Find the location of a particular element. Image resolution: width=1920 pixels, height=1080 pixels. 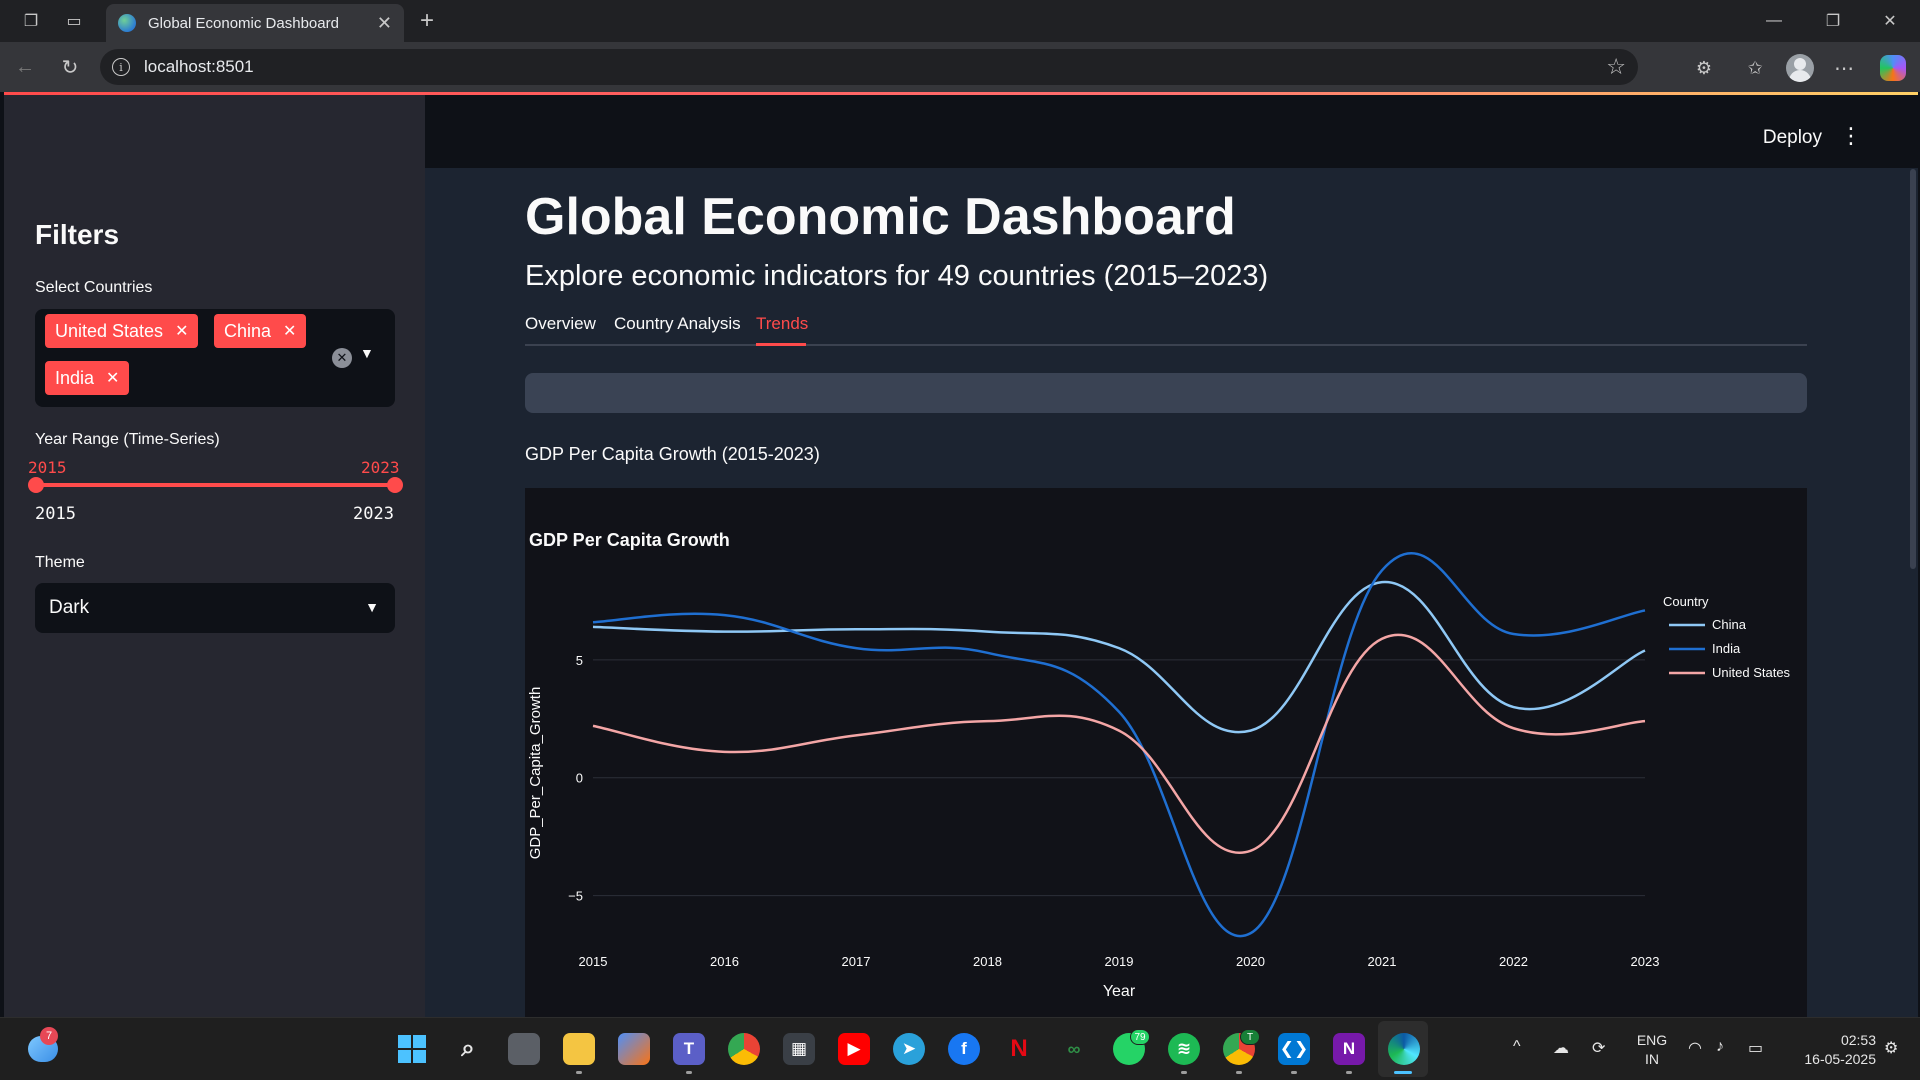

whatsapp-badge: 79 is located at coordinates (1140, 1037).